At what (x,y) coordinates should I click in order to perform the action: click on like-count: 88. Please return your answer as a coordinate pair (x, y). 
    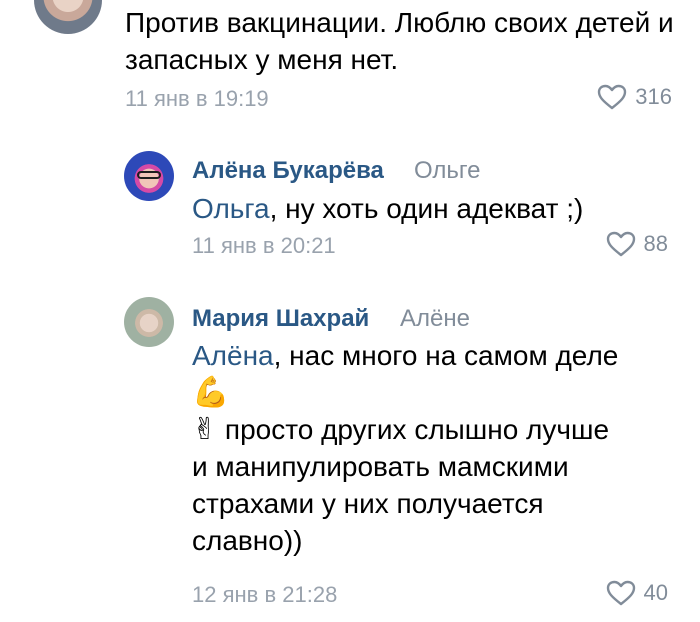
    Looking at the image, I should click on (655, 243).